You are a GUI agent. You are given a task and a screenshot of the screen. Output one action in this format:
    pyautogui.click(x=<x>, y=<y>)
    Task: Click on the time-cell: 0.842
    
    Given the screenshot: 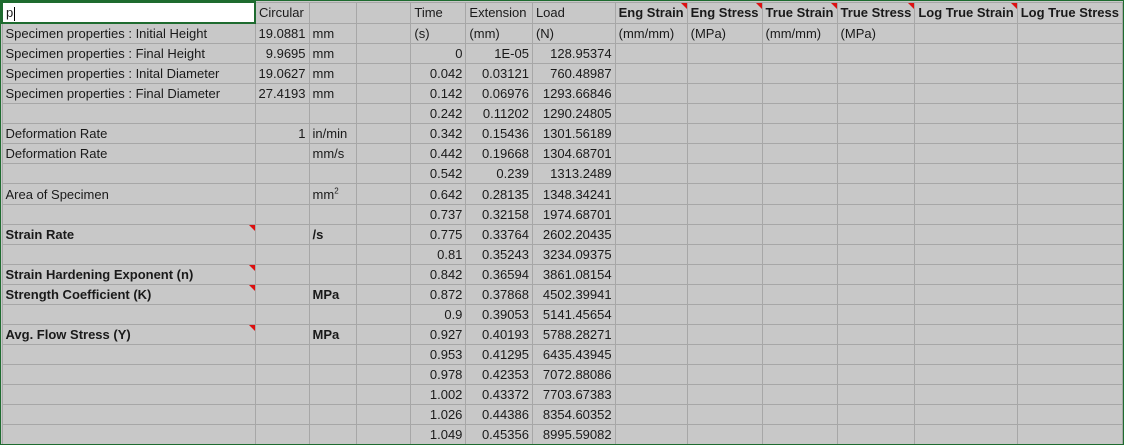 What is the action you would take?
    pyautogui.click(x=438, y=274)
    